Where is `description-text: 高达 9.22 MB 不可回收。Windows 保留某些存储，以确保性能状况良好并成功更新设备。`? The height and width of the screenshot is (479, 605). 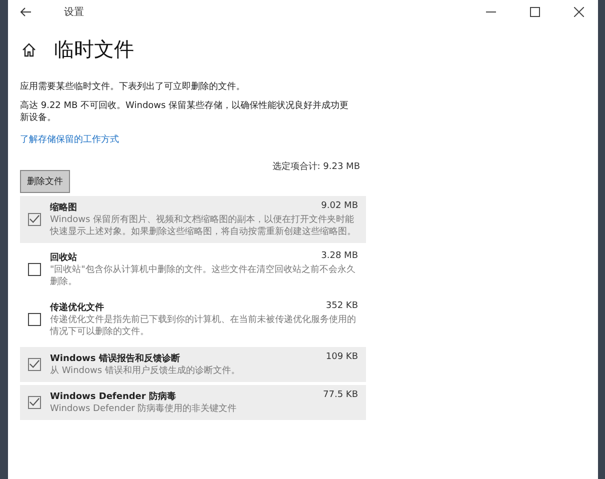 description-text: 高达 9.22 MB 不可回收。Windows 保留某些存储，以确保性能状况良好并成功更新设备。 is located at coordinates (185, 112).